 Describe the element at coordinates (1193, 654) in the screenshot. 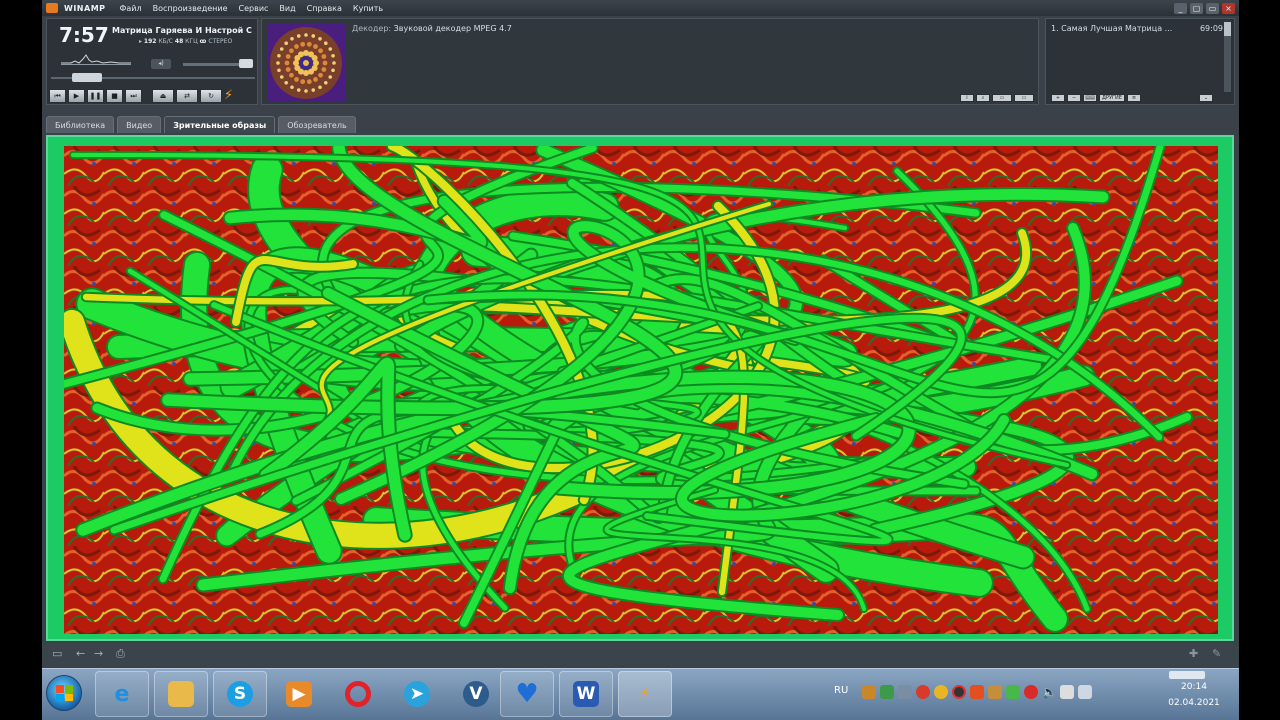

I see `puzzle-icon: ✚` at that location.